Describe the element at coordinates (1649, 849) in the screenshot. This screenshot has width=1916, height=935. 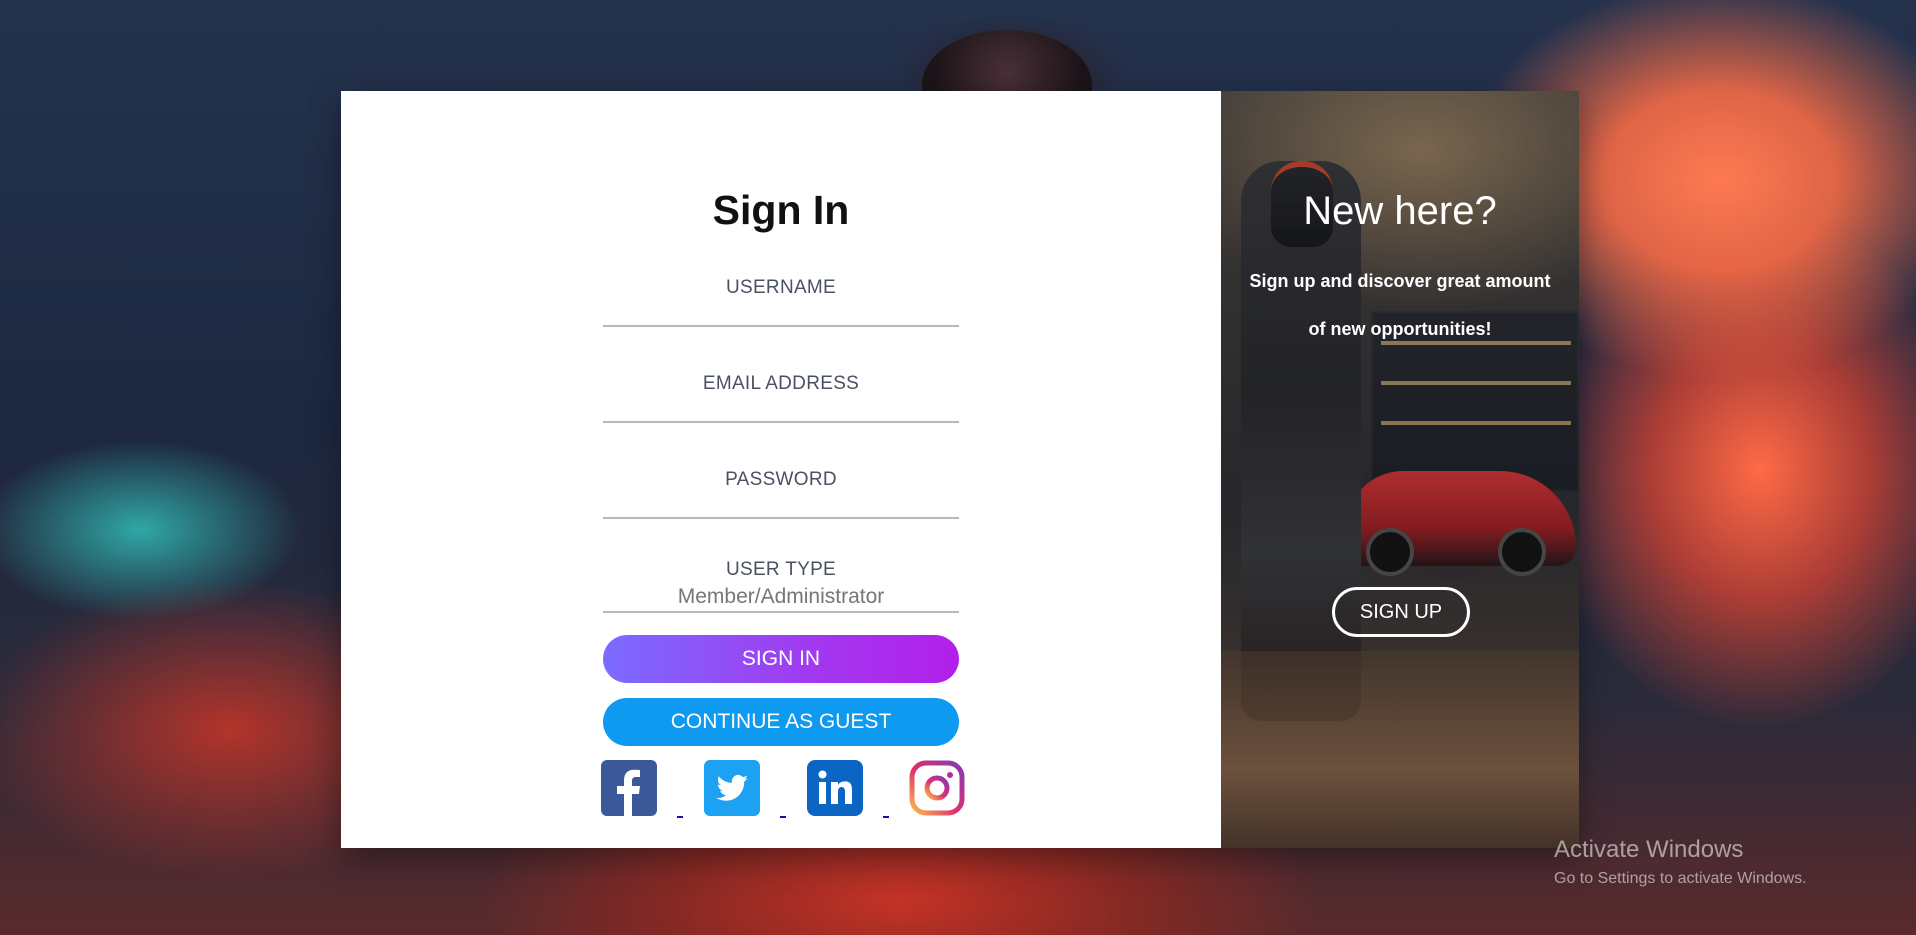
I see `watermark-title: Activate Windows` at that location.